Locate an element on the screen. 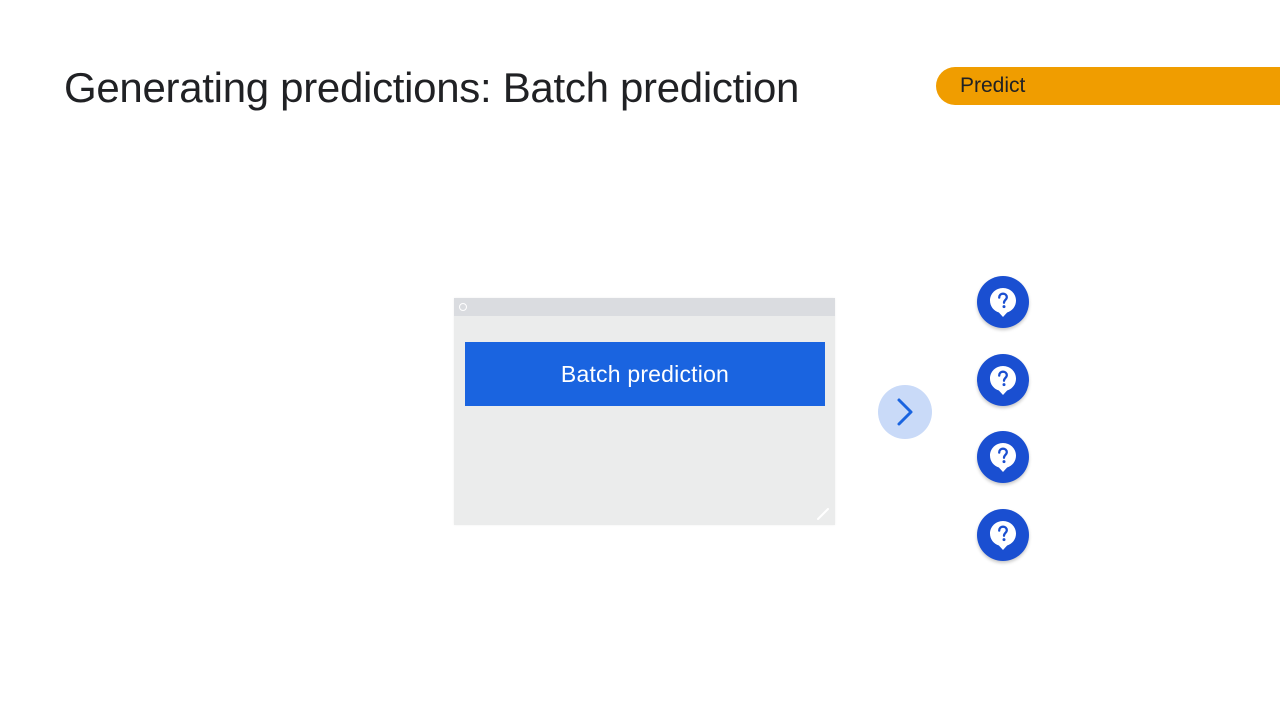  batch-prediction-label: Batch prediction is located at coordinates (645, 373).